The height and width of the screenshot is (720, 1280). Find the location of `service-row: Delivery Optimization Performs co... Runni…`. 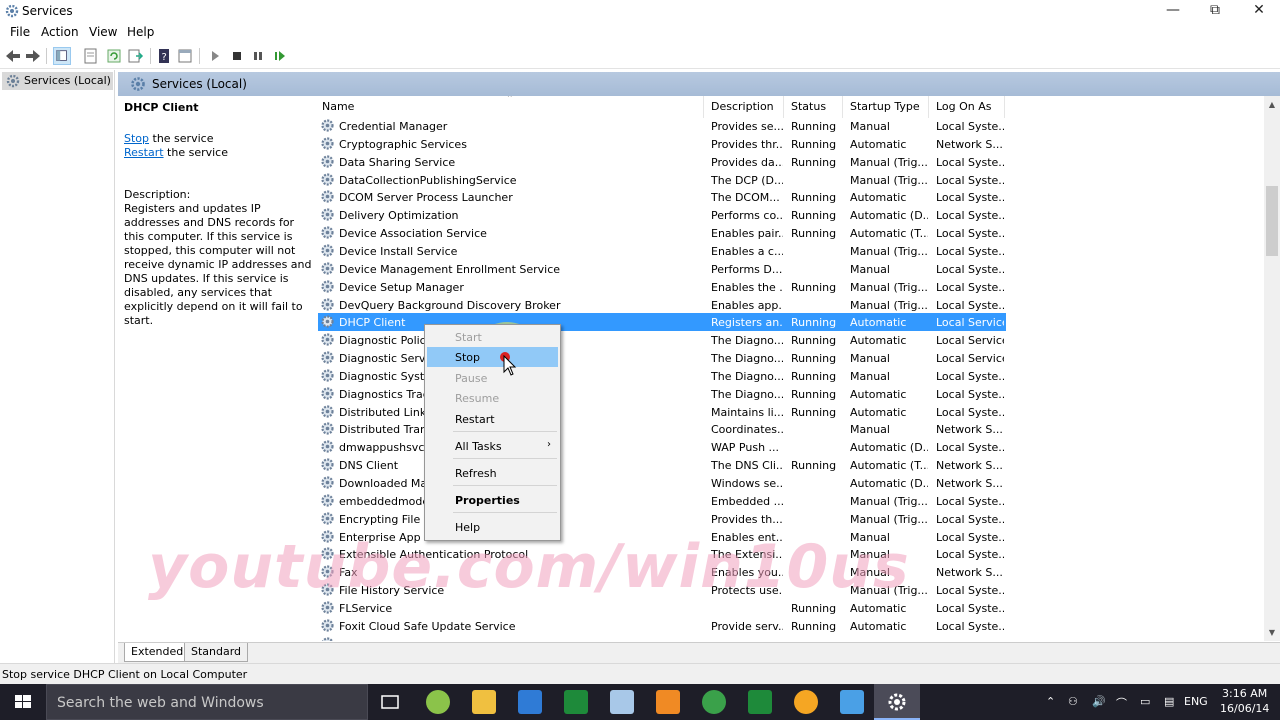

service-row: Delivery Optimization Performs co... Runni… is located at coordinates (662, 215).